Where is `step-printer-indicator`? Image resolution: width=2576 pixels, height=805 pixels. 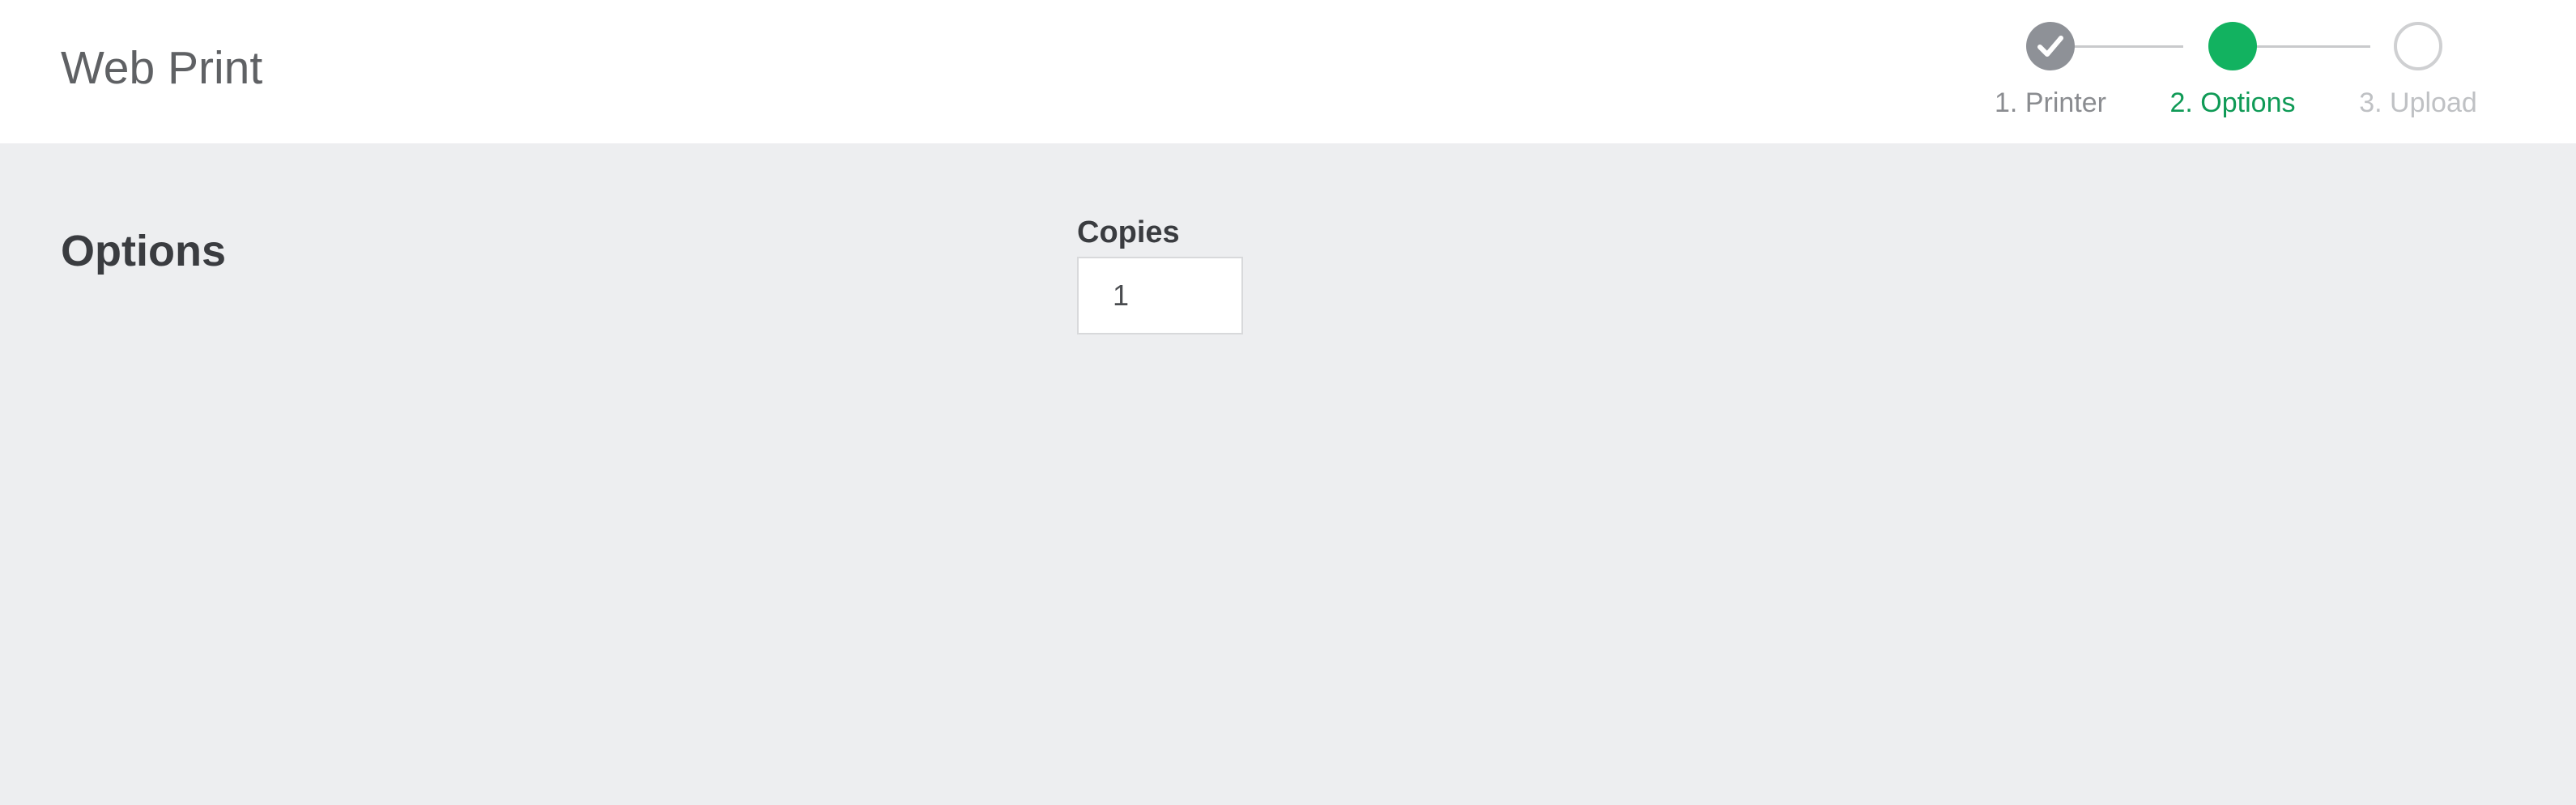
step-printer-indicator is located at coordinates (2050, 46).